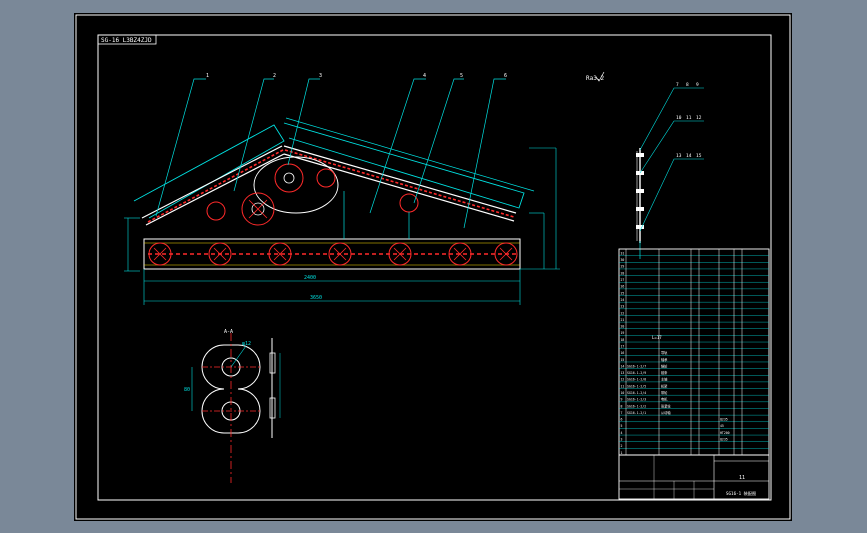  Describe the element at coordinates (316, 298) in the screenshot. I see `dim-bottom-2: 3650` at that location.